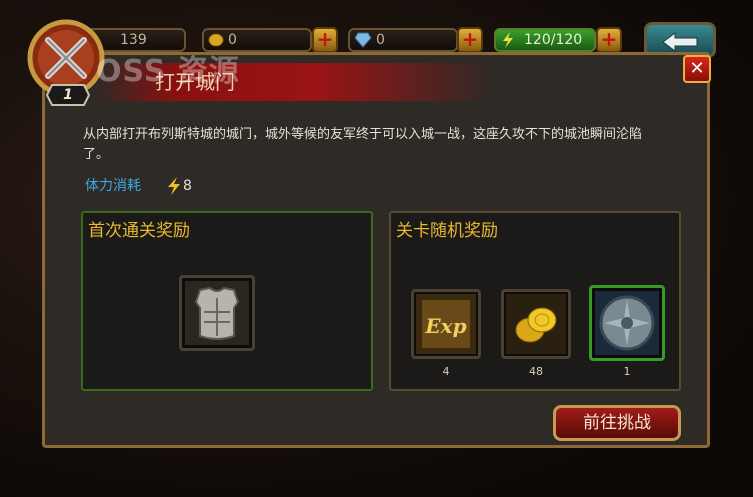 Image resolution: width=753 pixels, height=497 pixels. I want to click on diamond-value: 0, so click(380, 40).